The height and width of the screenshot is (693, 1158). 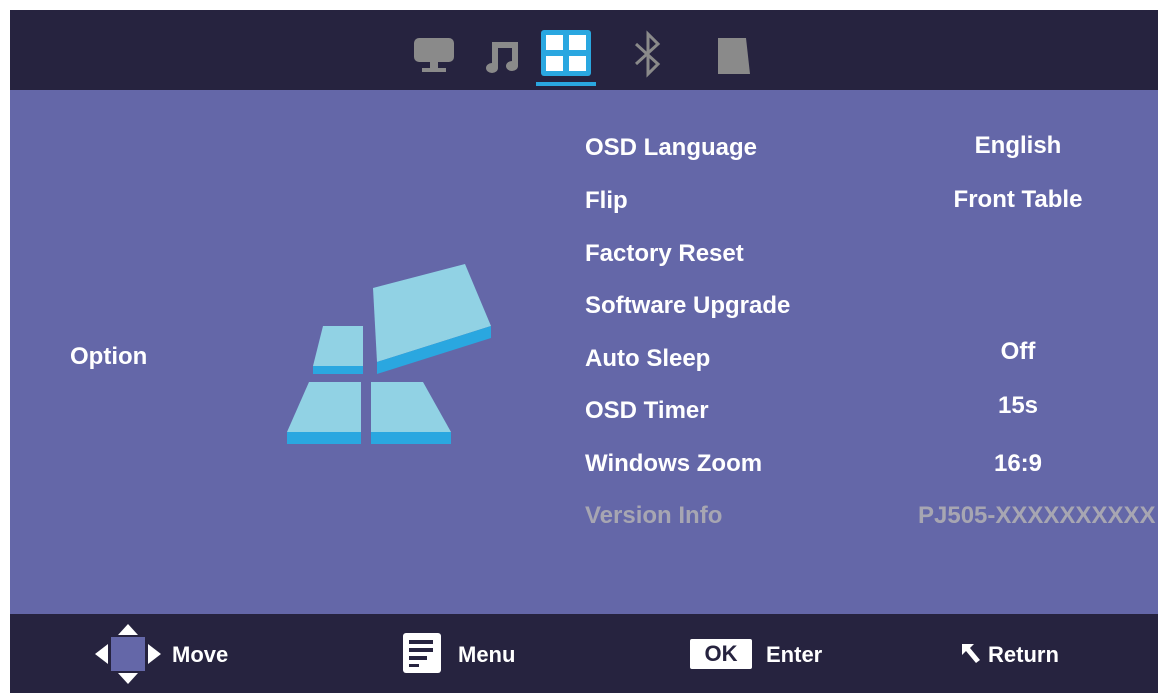 I want to click on direction-pad-icon, so click(x=128, y=654).